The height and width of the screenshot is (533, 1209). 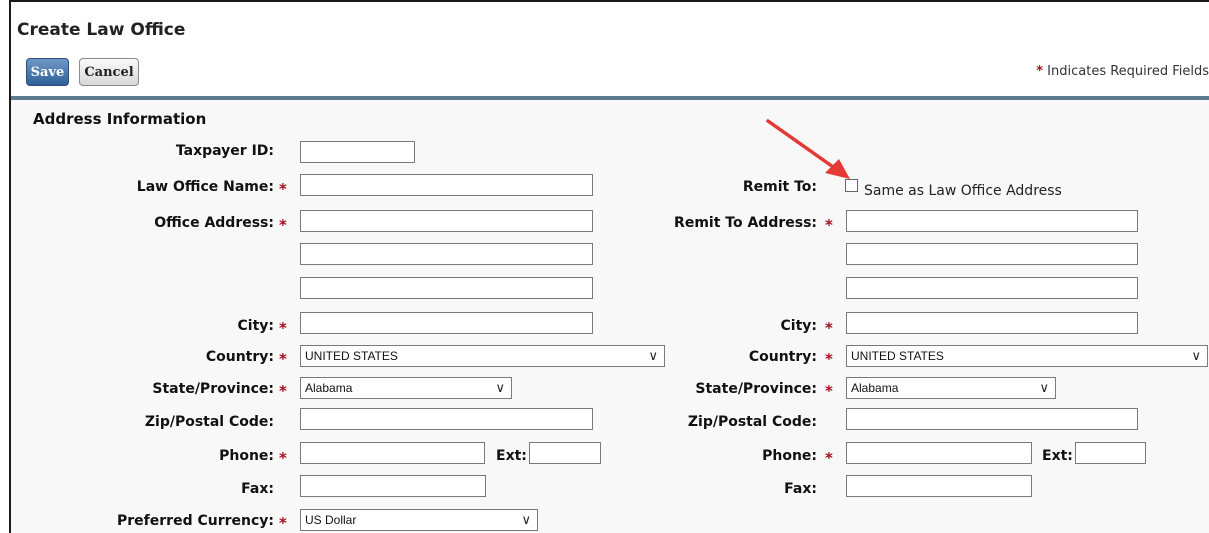 What do you see at coordinates (283, 225) in the screenshot?
I see `office-address-required-star: *` at bounding box center [283, 225].